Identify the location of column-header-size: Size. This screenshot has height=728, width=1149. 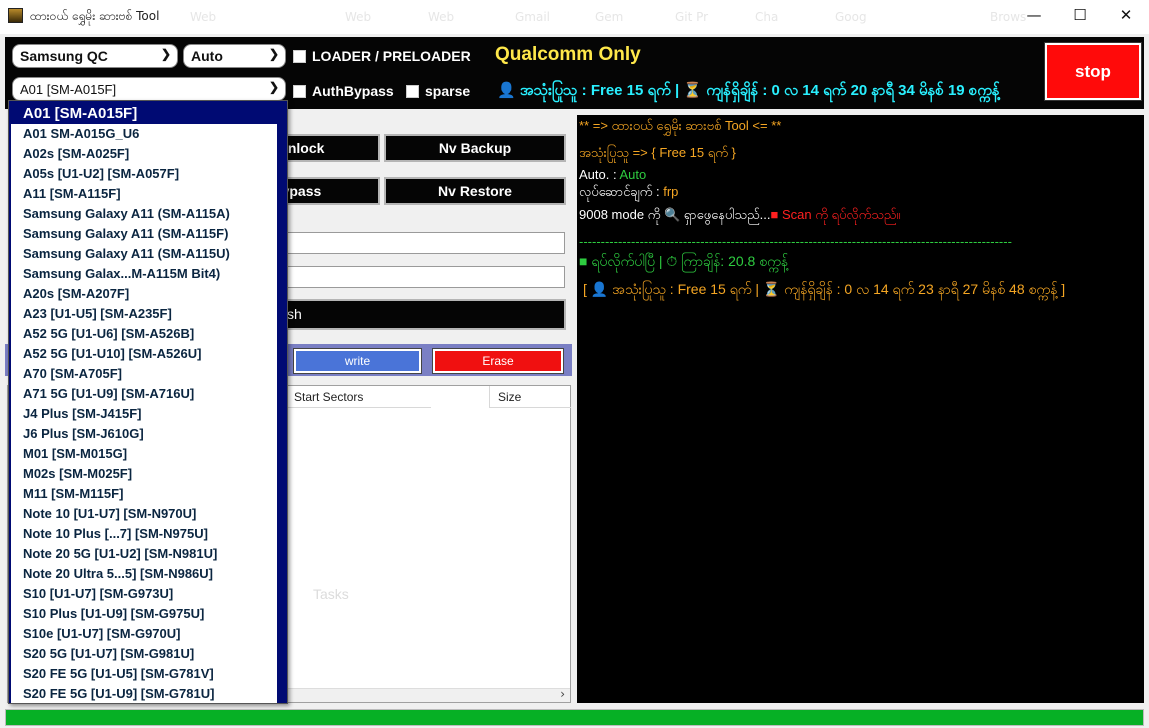
(530, 397).